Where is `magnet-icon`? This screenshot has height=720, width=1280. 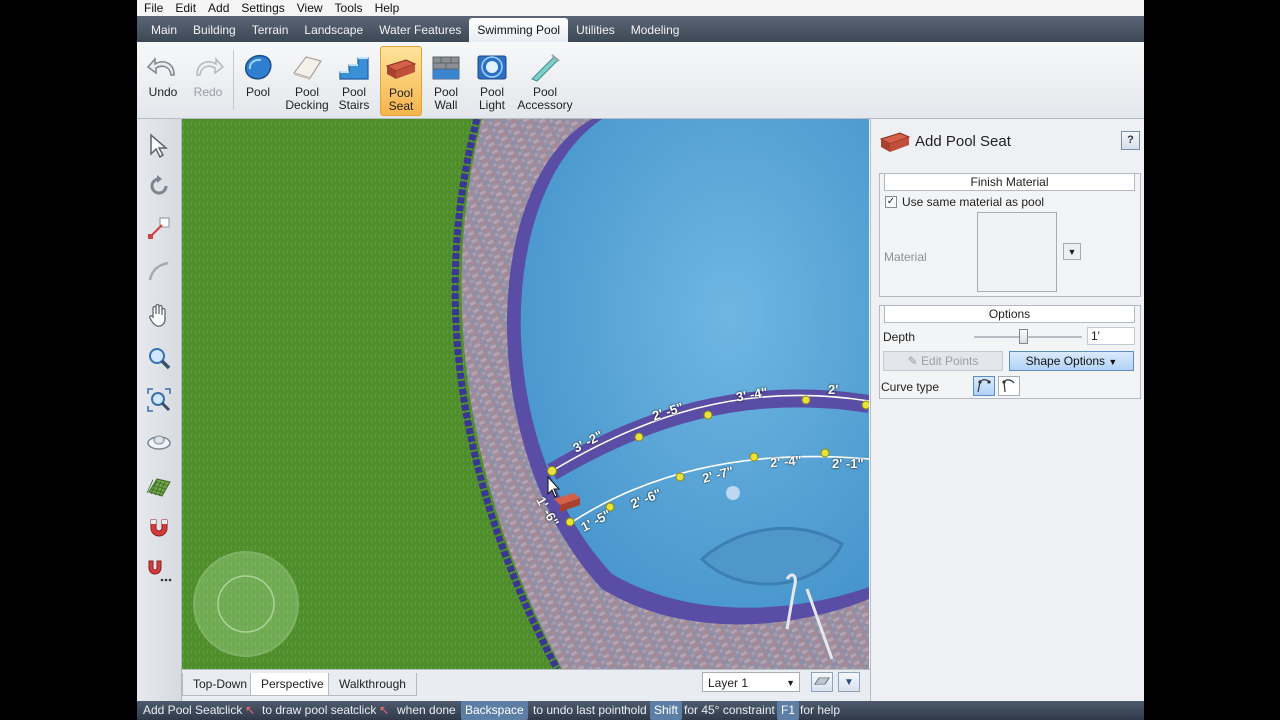 magnet-icon is located at coordinates (159, 528).